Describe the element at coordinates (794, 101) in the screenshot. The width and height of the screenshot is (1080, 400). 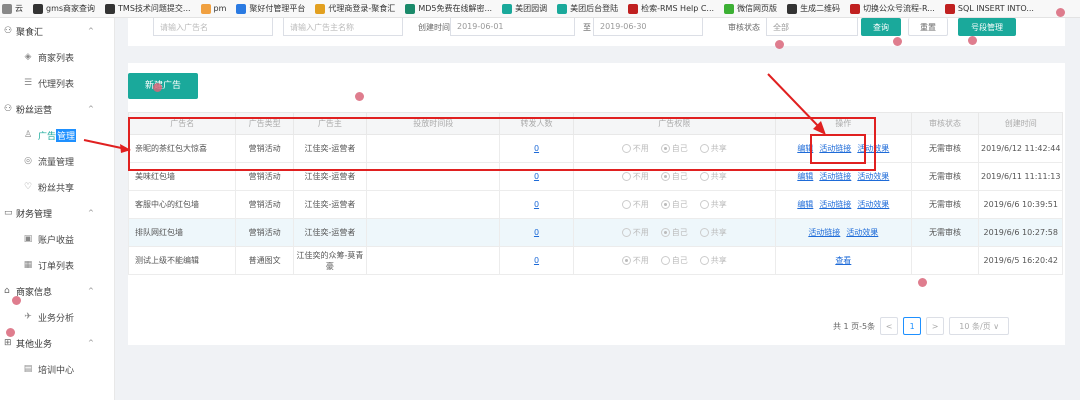
I see `arrow-to-effect` at that location.